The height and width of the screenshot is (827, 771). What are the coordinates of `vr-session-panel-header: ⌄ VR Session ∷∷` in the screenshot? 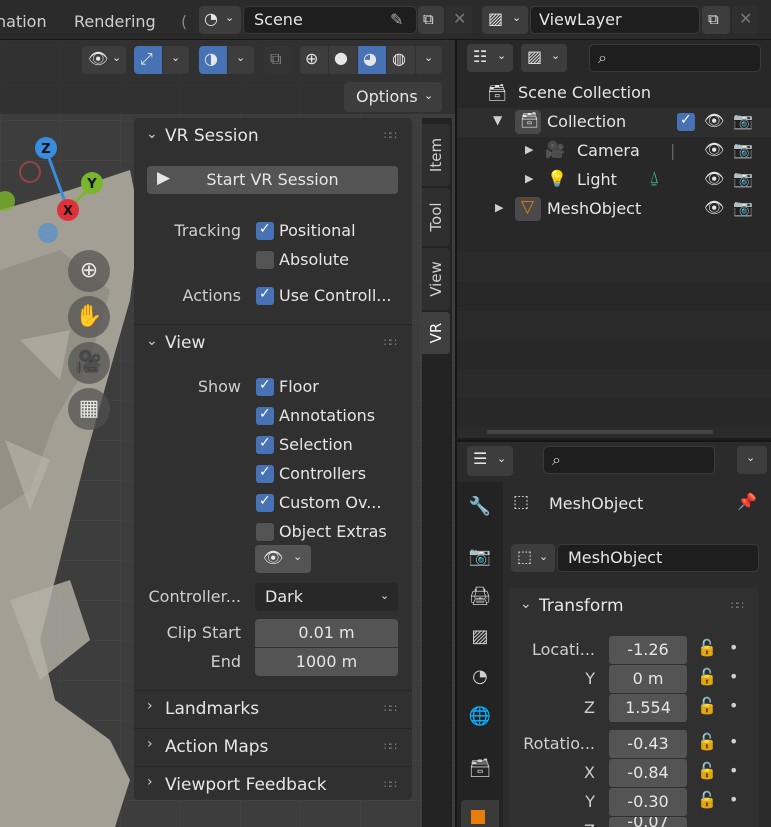 It's located at (273, 136).